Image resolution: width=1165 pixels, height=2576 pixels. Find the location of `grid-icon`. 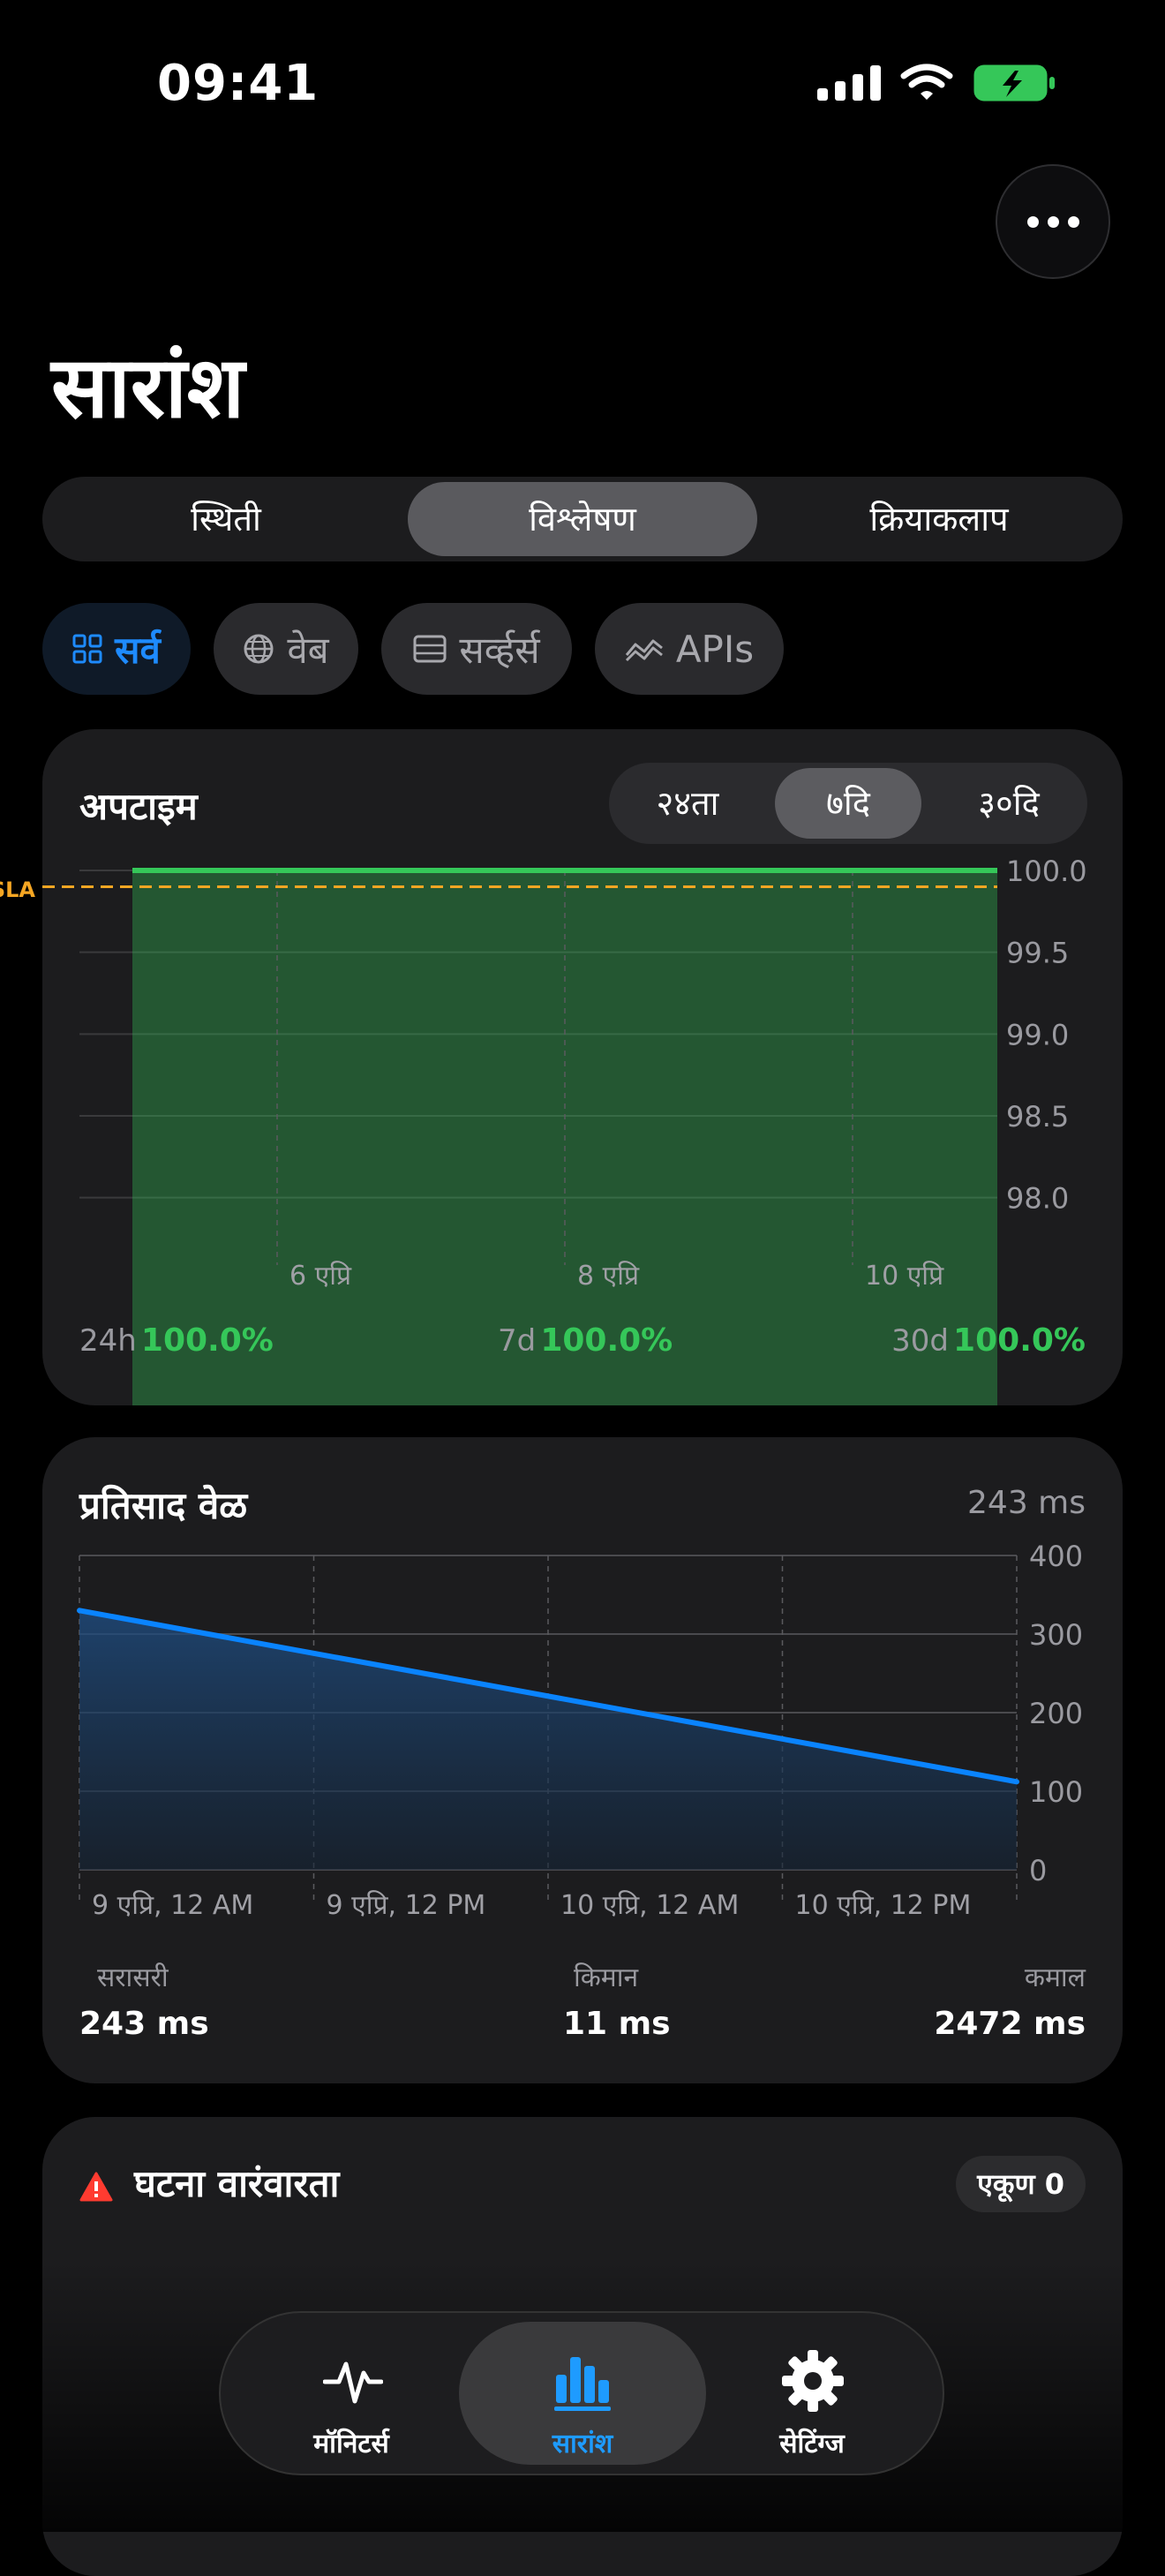

grid-icon is located at coordinates (87, 649).